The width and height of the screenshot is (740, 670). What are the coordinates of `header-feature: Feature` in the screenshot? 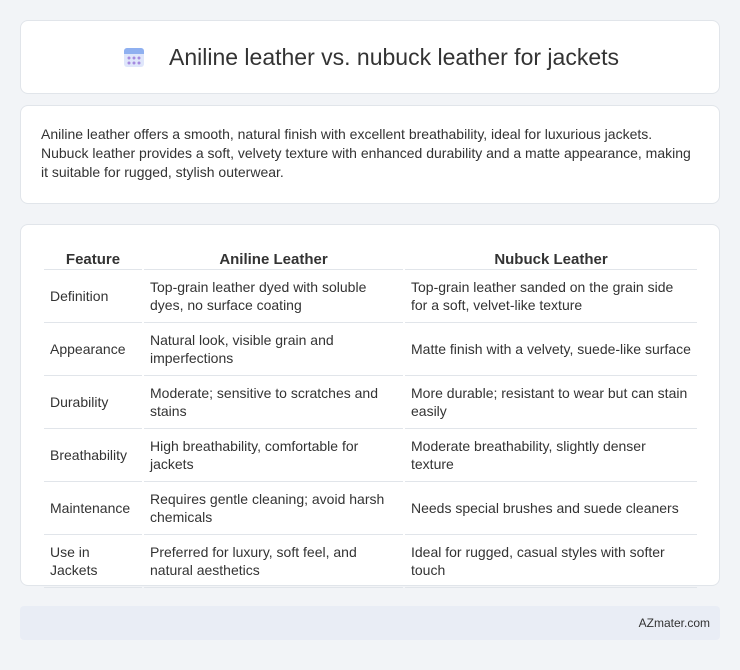 It's located at (93, 257).